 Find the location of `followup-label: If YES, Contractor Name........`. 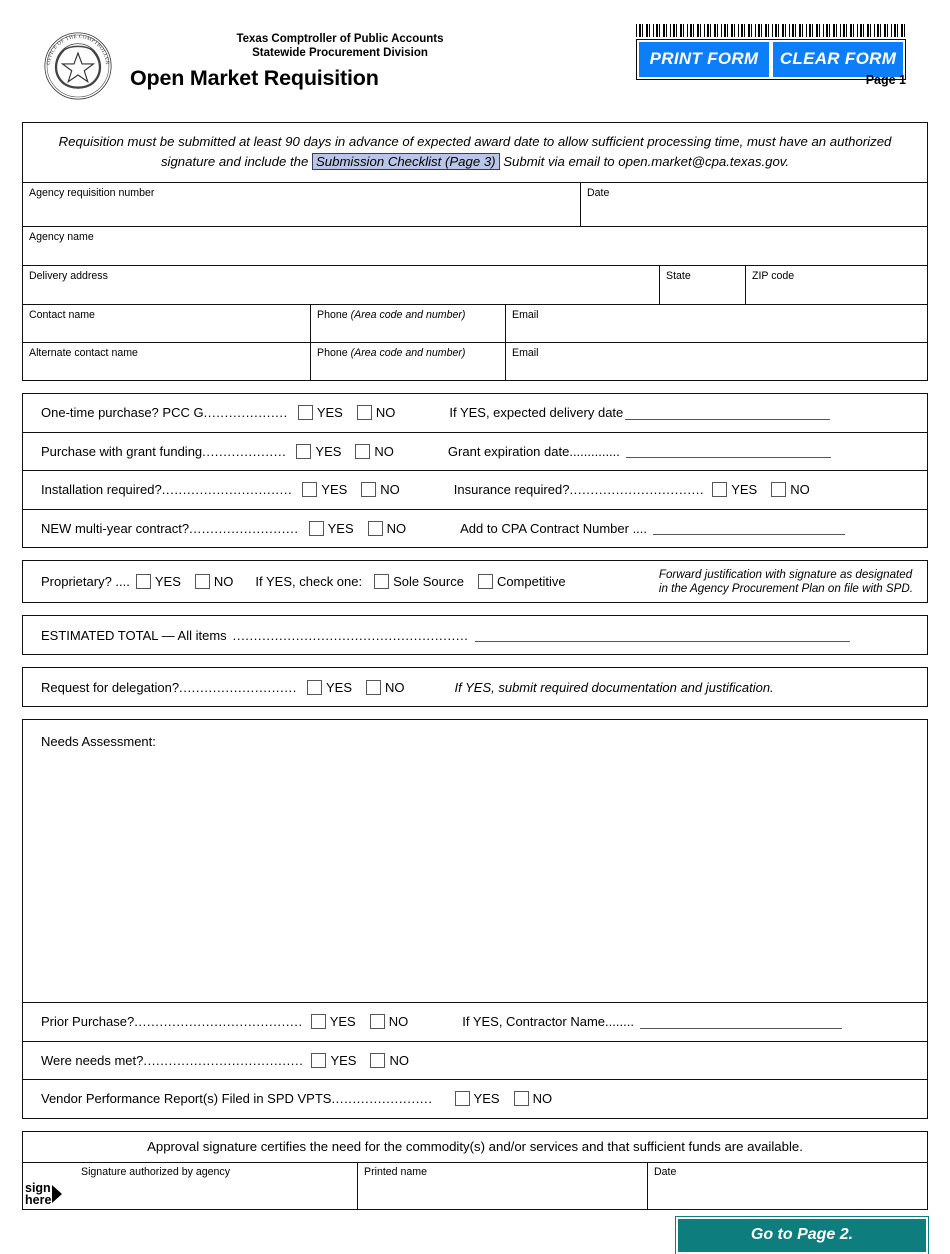

followup-label: If YES, Contractor Name........ is located at coordinates (548, 1022).